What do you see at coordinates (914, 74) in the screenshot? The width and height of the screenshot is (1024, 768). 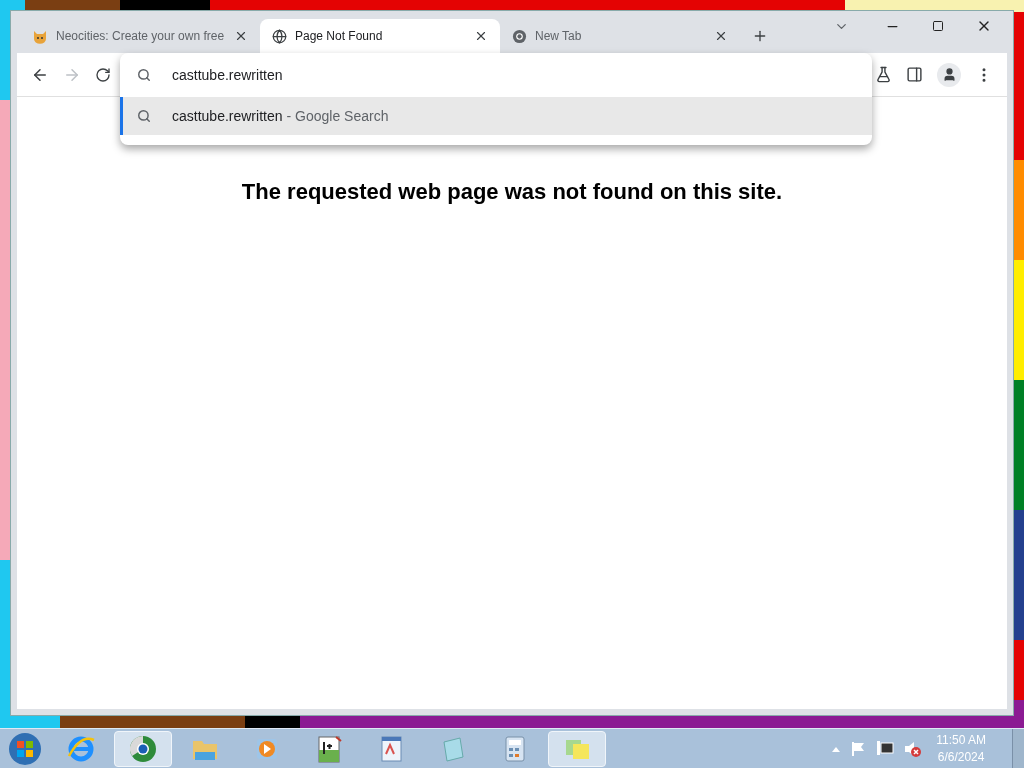 I see `side-panel-icon` at bounding box center [914, 74].